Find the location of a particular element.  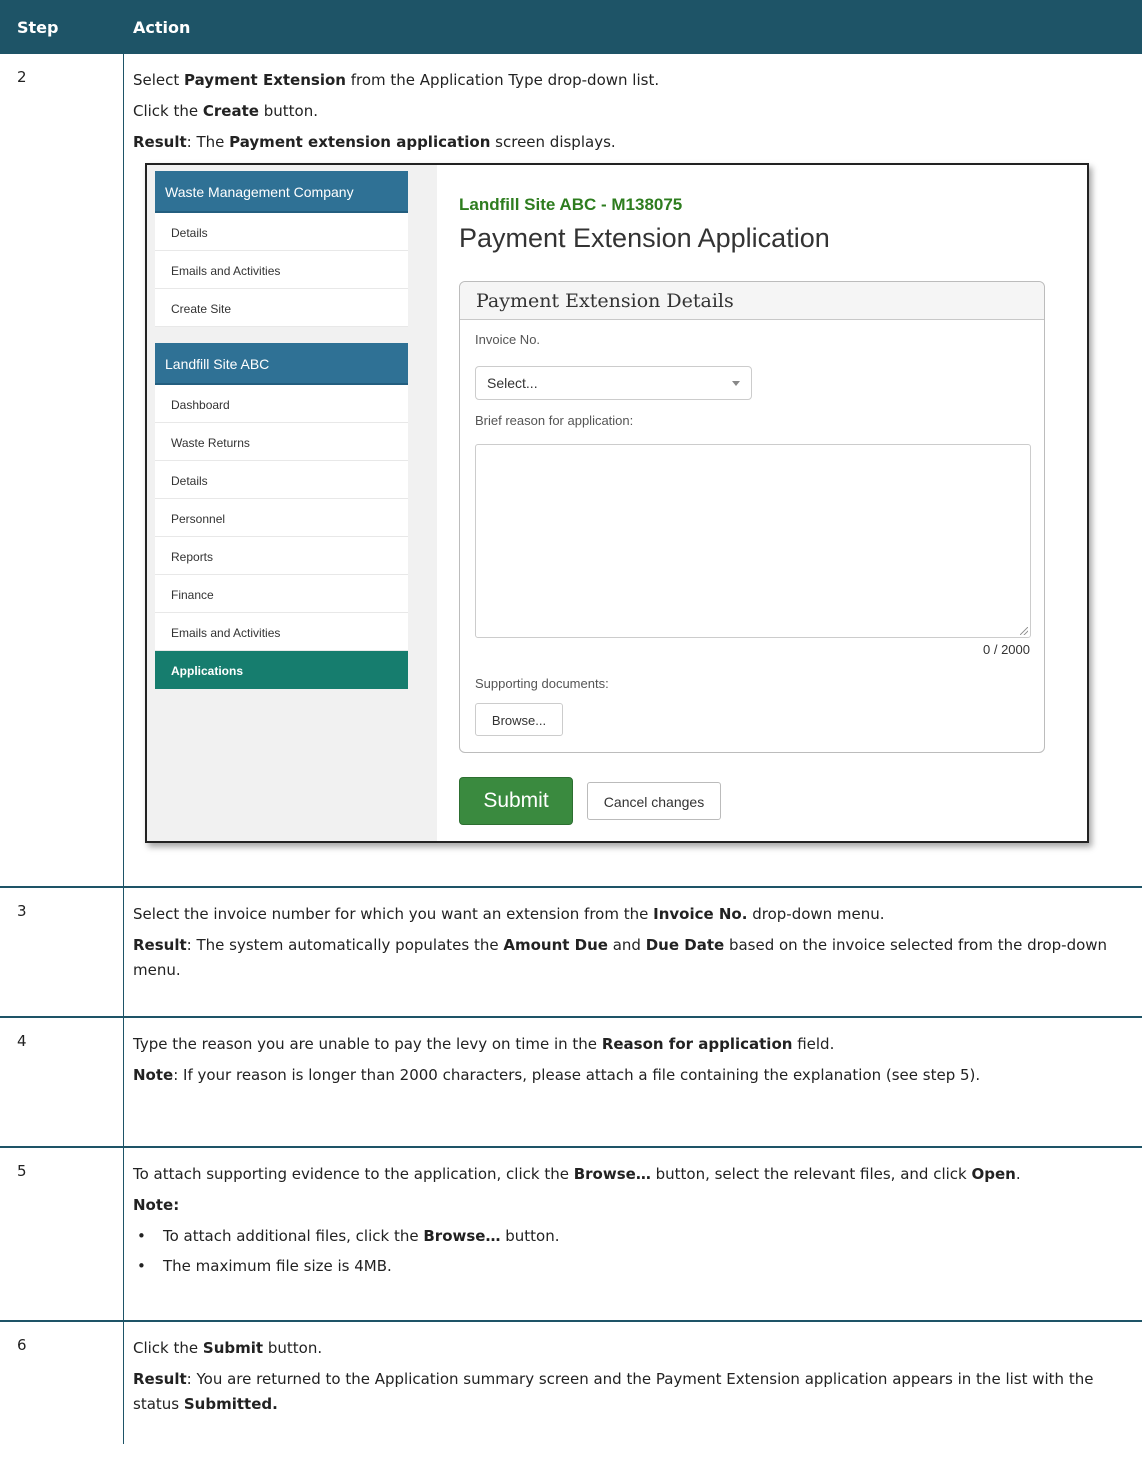

submit-button: Submit is located at coordinates (516, 801).